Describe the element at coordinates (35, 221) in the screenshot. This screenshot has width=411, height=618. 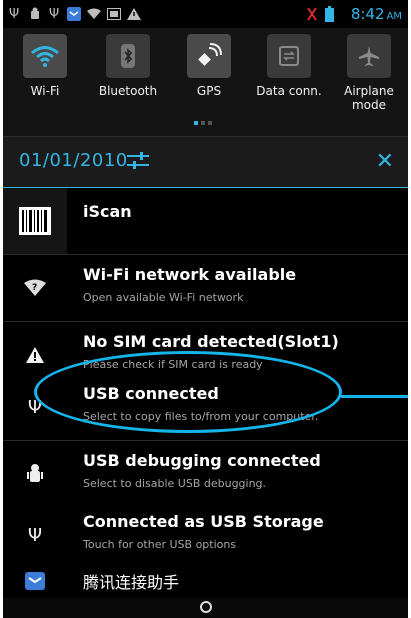
I see `barcode-icon` at that location.